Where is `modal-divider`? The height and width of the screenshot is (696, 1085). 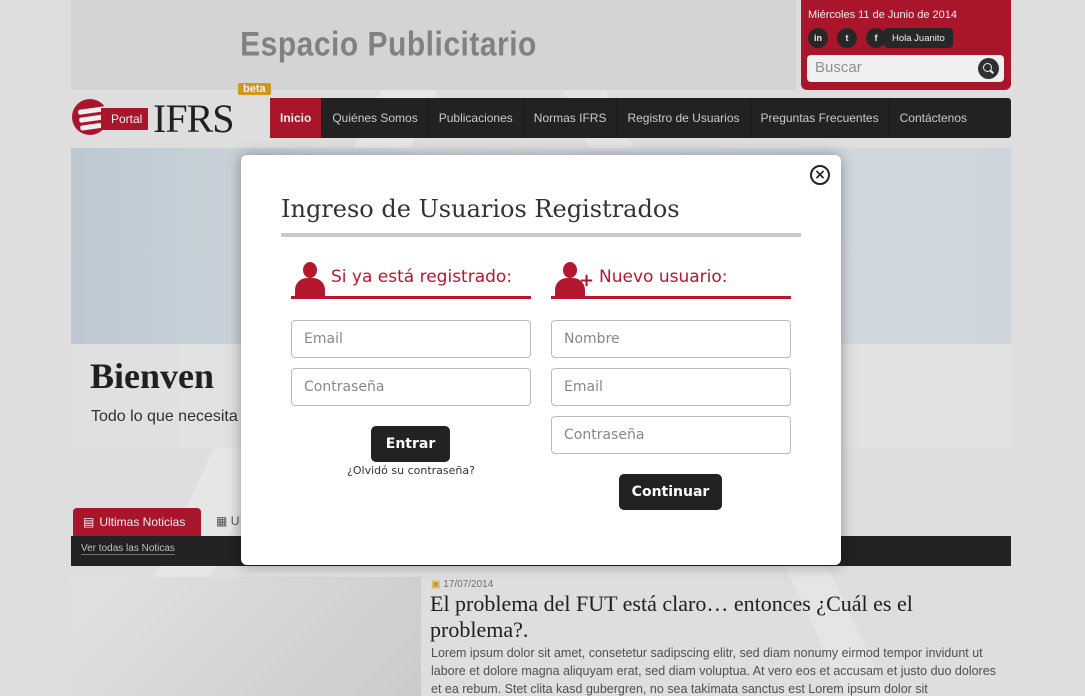
modal-divider is located at coordinates (541, 235).